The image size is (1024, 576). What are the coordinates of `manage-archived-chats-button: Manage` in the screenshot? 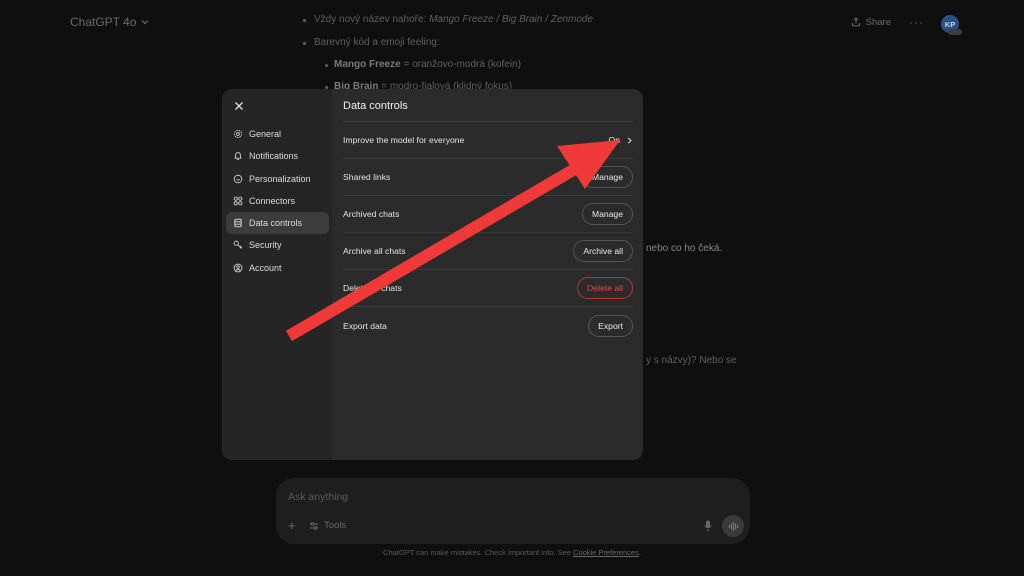 It's located at (607, 214).